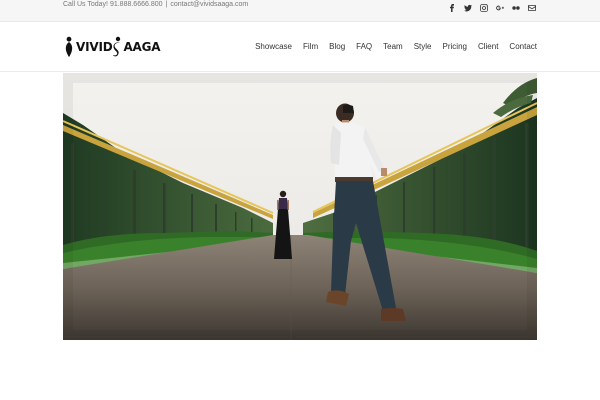 The height and width of the screenshot is (400, 600). What do you see at coordinates (452, 8) in the screenshot?
I see `facebook-icon` at bounding box center [452, 8].